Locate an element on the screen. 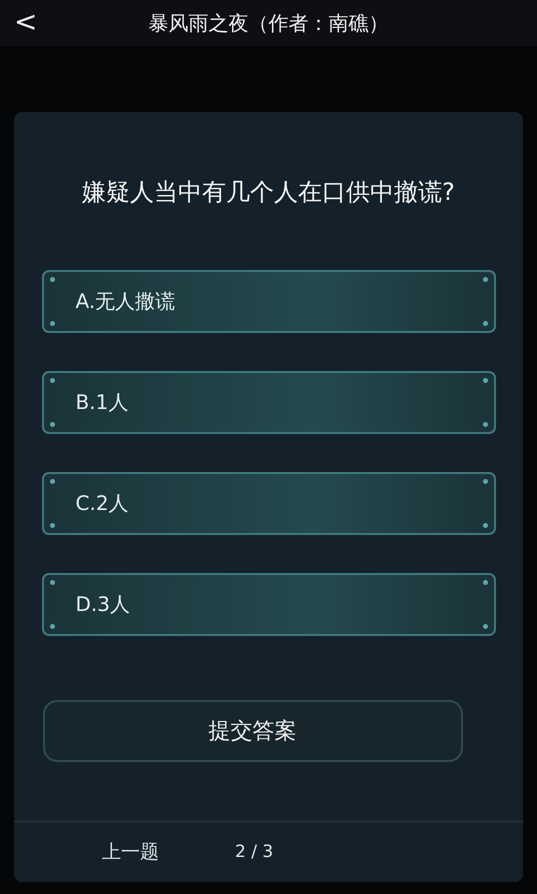 This screenshot has width=537, height=894. back-button: < is located at coordinates (26, 22).